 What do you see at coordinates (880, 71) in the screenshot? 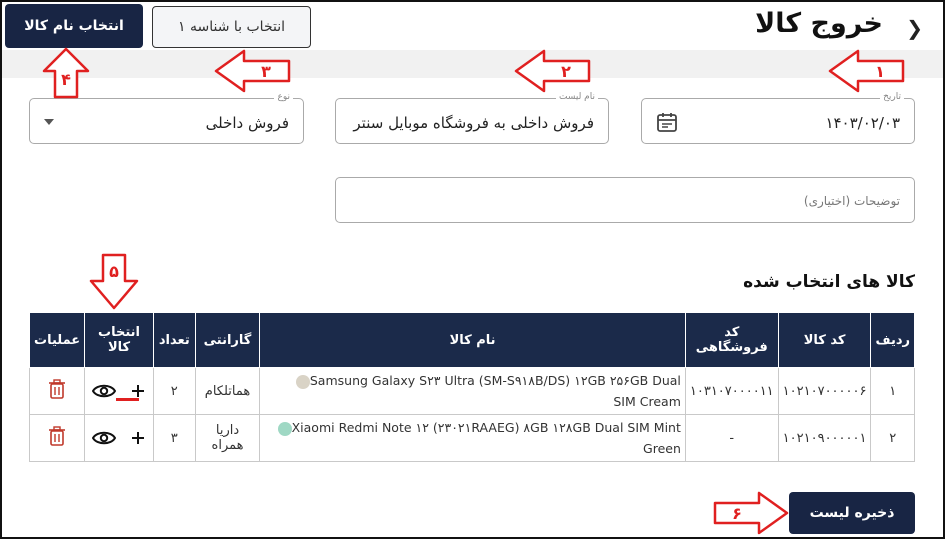
I see `annotation-label-1: ۱` at bounding box center [880, 71].